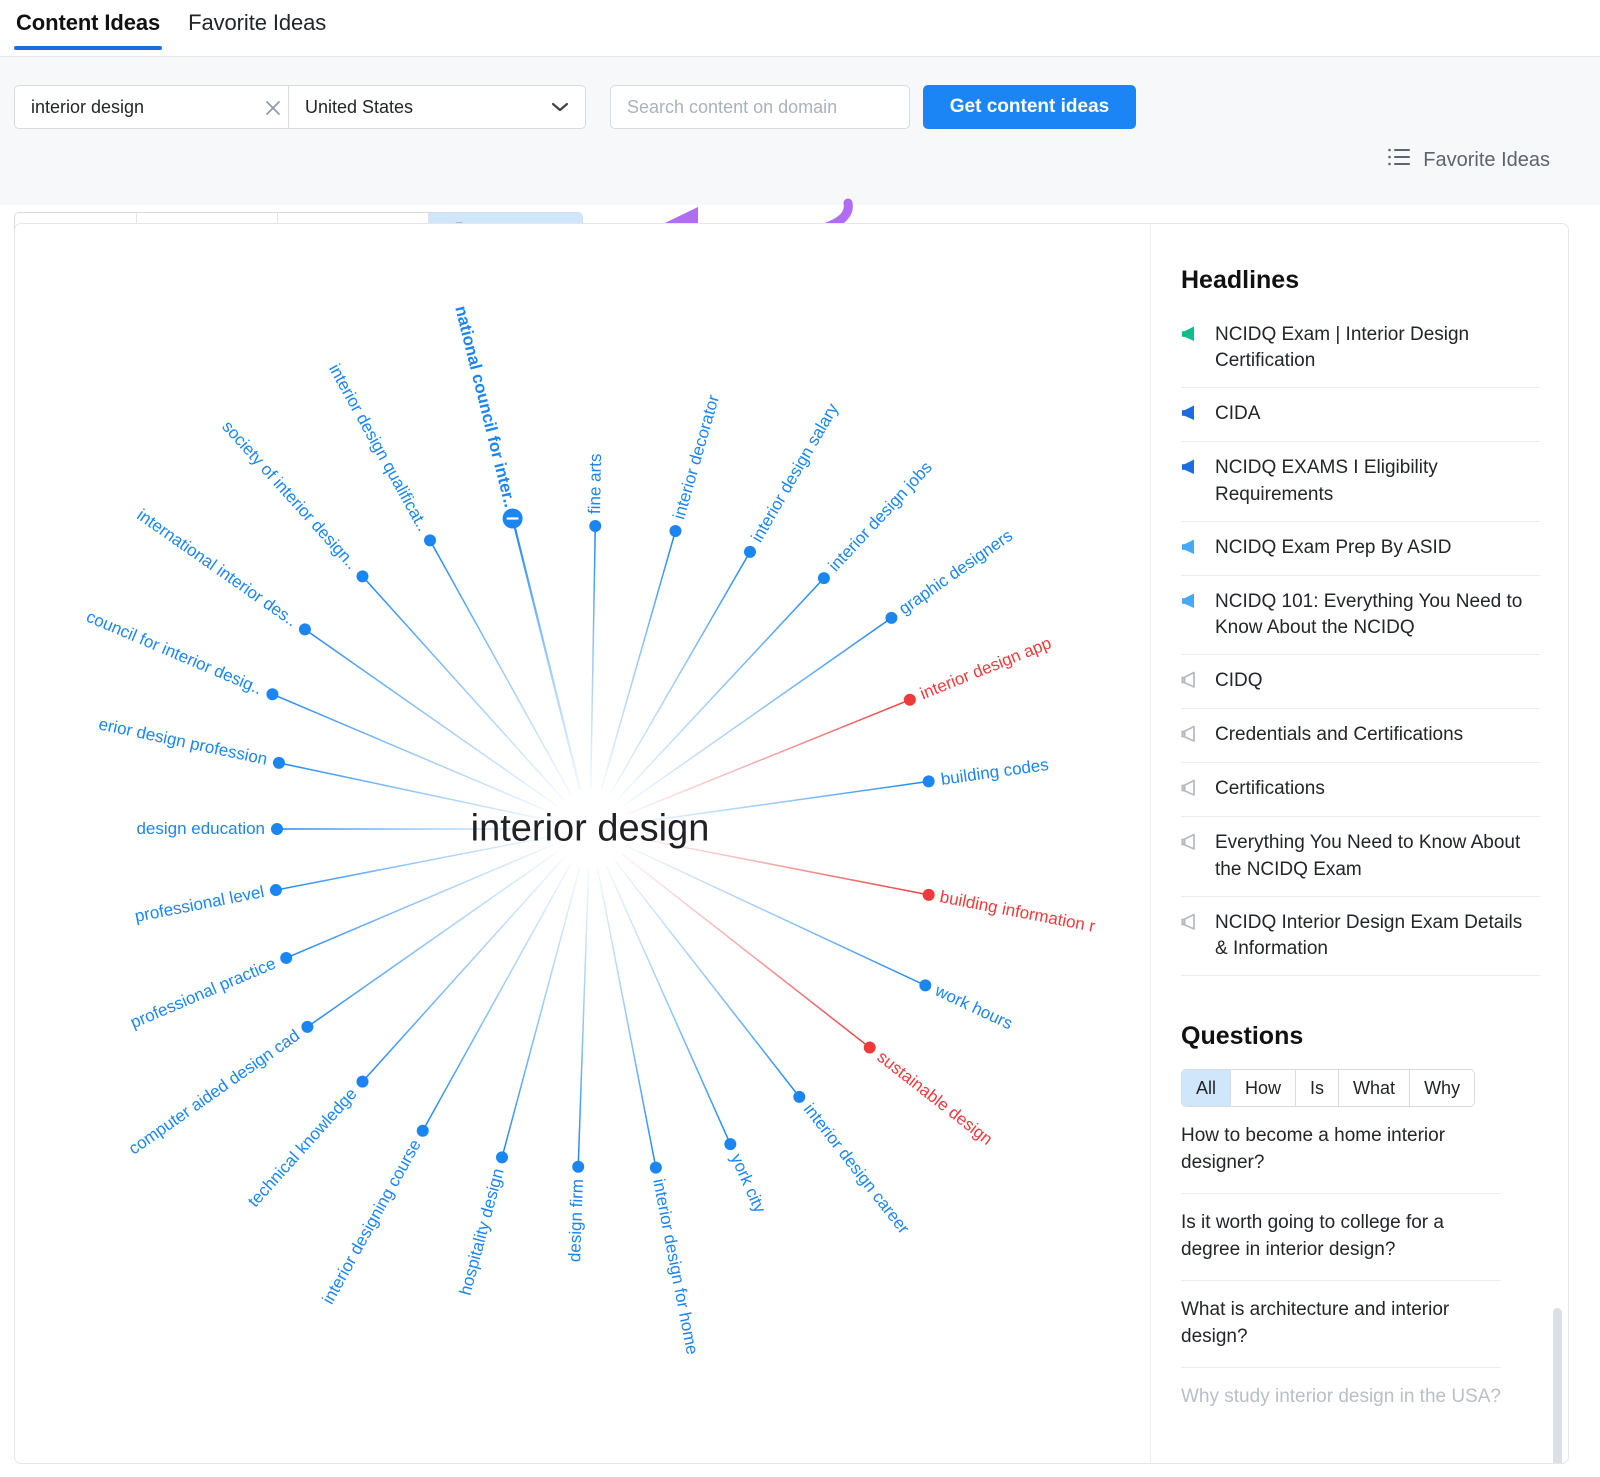  I want to click on mind-map-node: interior design app, so click(985, 669).